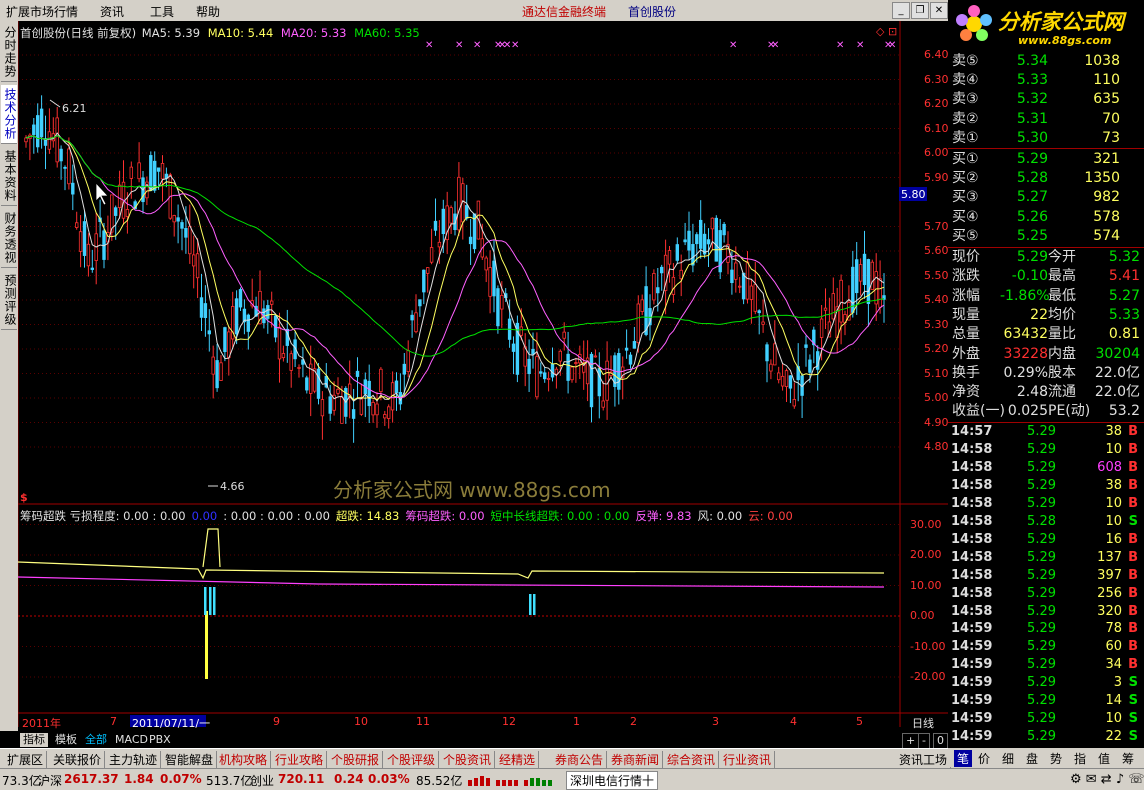  Describe the element at coordinates (9, 176) in the screenshot. I see `tab-fundamentals: 基本资料` at that location.